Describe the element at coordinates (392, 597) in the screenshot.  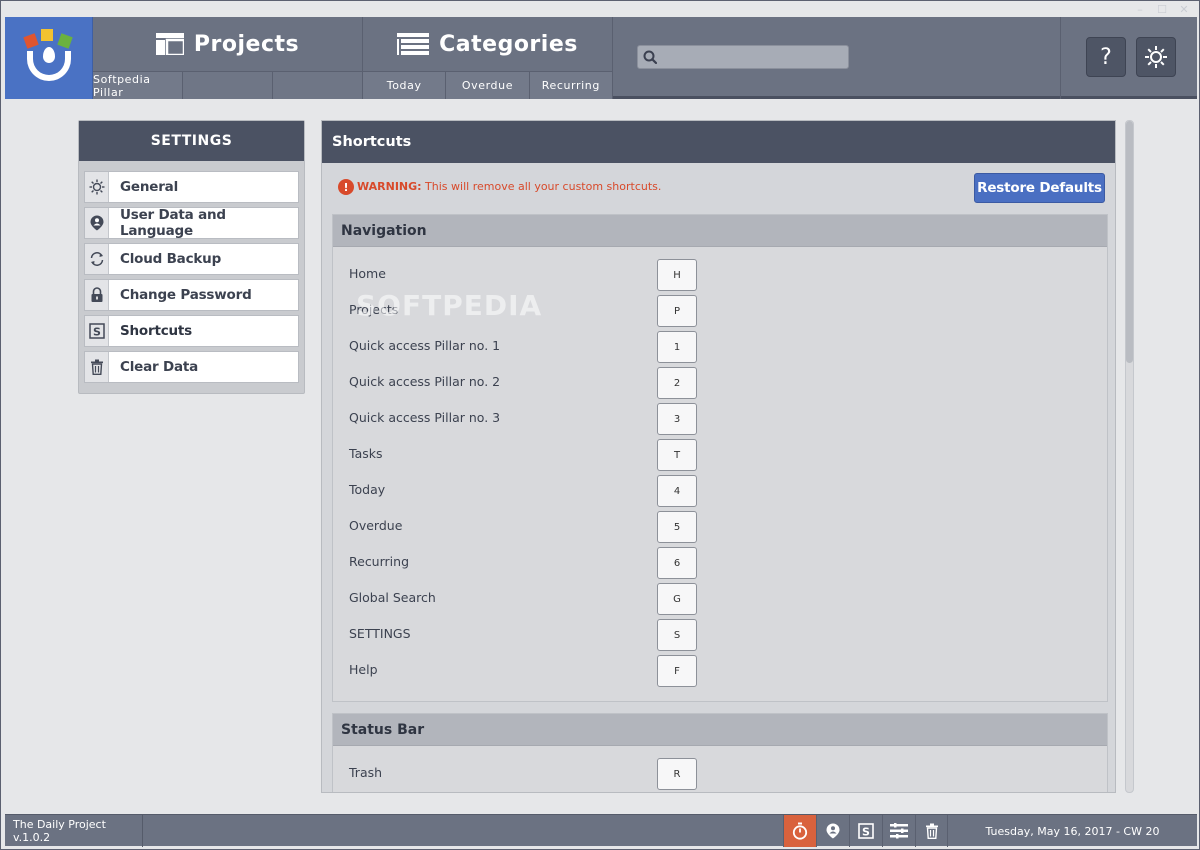
I see `shortcut-label: Global Search` at that location.